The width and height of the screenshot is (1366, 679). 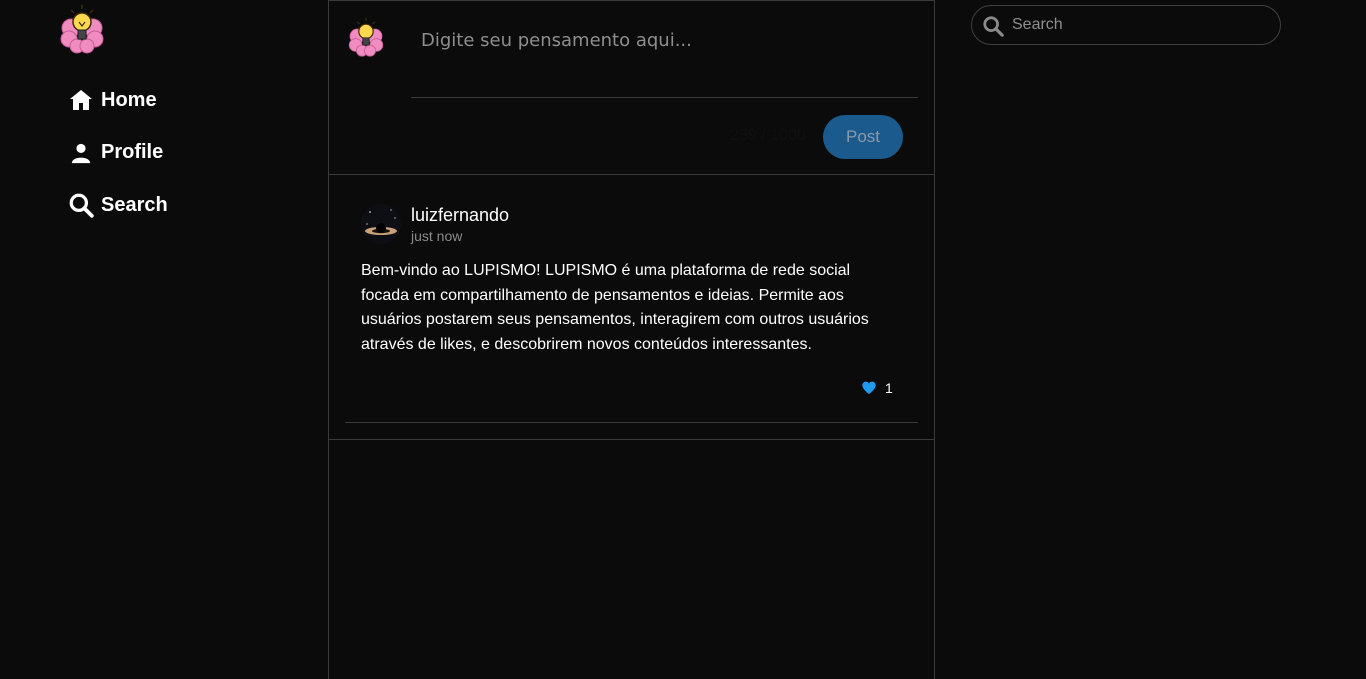 I want to click on sidebar-item-profile: Profile, so click(x=118, y=153).